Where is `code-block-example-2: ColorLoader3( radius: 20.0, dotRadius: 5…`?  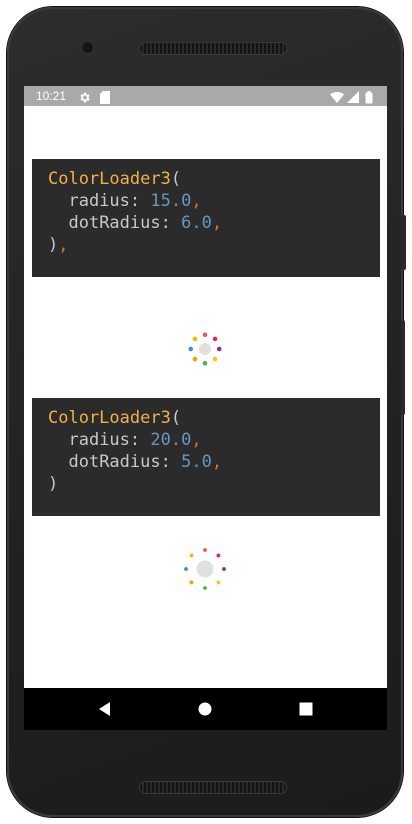
code-block-example-2: ColorLoader3( radius: 20.0, dotRadius: 5… is located at coordinates (206, 457).